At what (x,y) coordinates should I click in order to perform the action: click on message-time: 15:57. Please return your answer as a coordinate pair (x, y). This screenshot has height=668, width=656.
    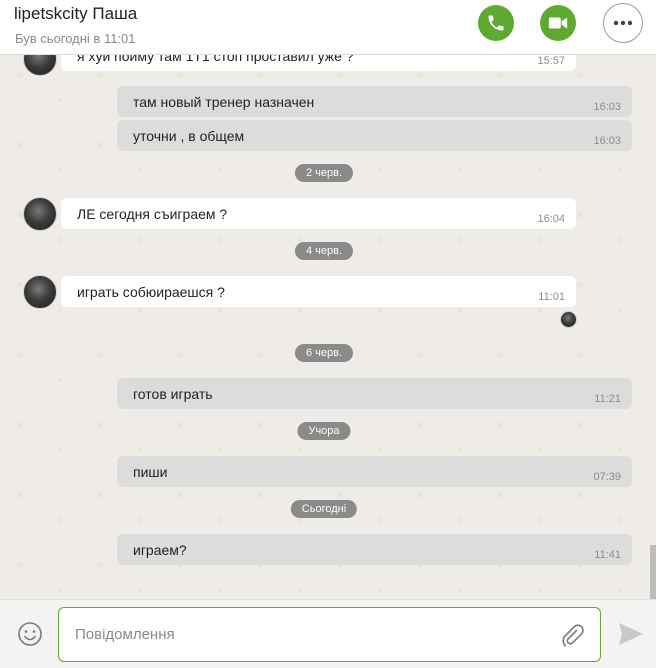
    Looking at the image, I should click on (551, 61).